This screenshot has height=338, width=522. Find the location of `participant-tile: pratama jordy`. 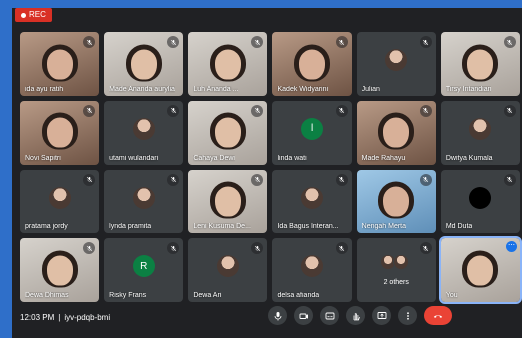

participant-tile: pratama jordy is located at coordinates (60, 201).